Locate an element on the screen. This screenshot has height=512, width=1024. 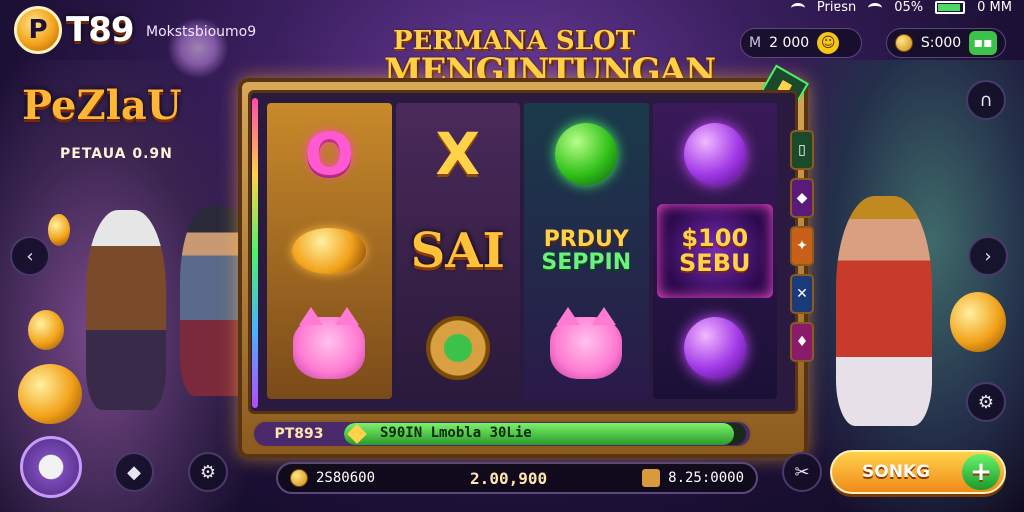
plus-button: + is located at coordinates (981, 472).